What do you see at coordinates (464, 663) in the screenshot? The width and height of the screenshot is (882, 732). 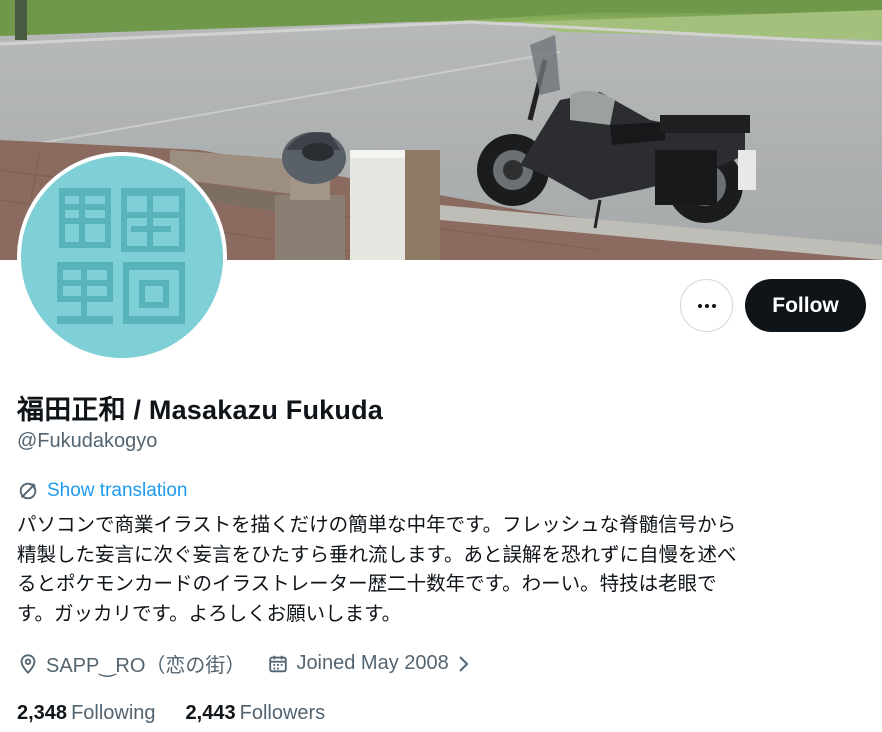 I see `chevron-right-icon` at bounding box center [464, 663].